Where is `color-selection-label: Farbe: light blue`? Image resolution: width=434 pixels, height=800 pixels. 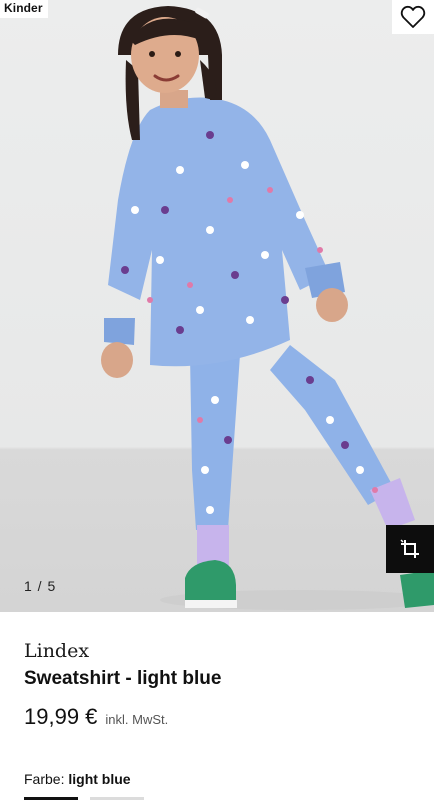
color-selection-label: Farbe: light blue is located at coordinates (77, 779).